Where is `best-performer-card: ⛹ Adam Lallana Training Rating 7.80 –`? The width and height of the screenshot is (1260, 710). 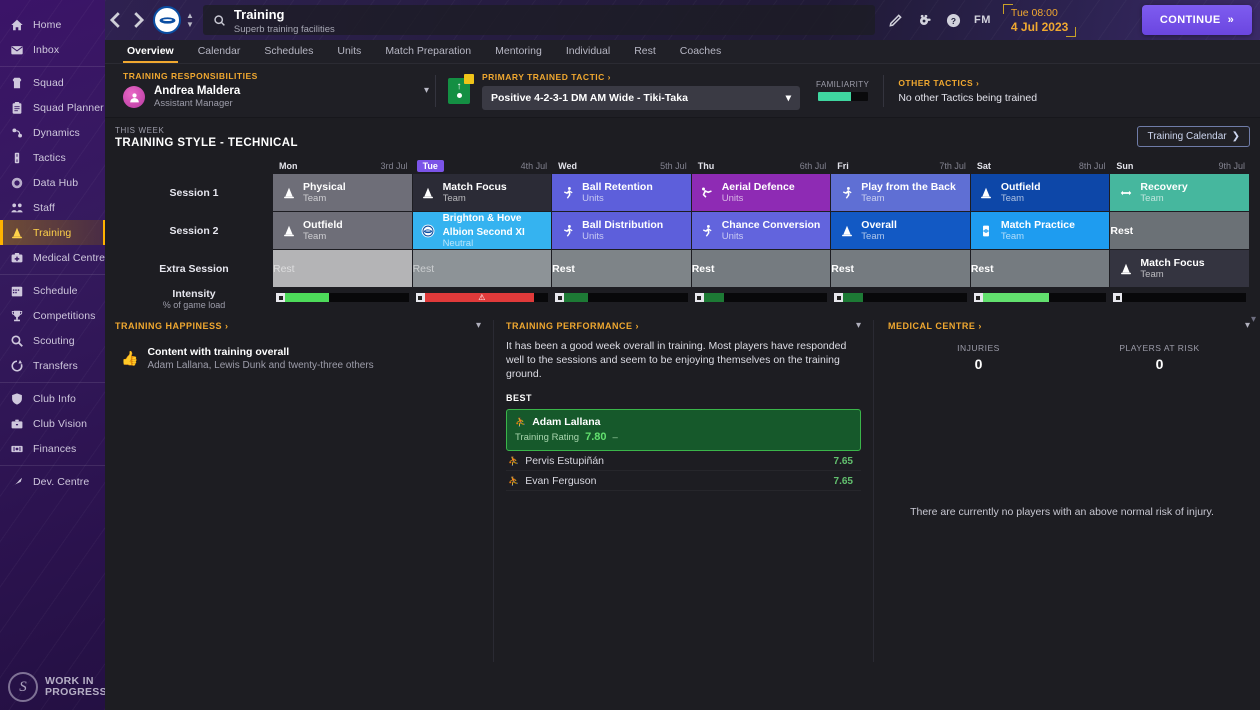 best-performer-card: ⛹ Adam Lallana Training Rating 7.80 – is located at coordinates (683, 430).